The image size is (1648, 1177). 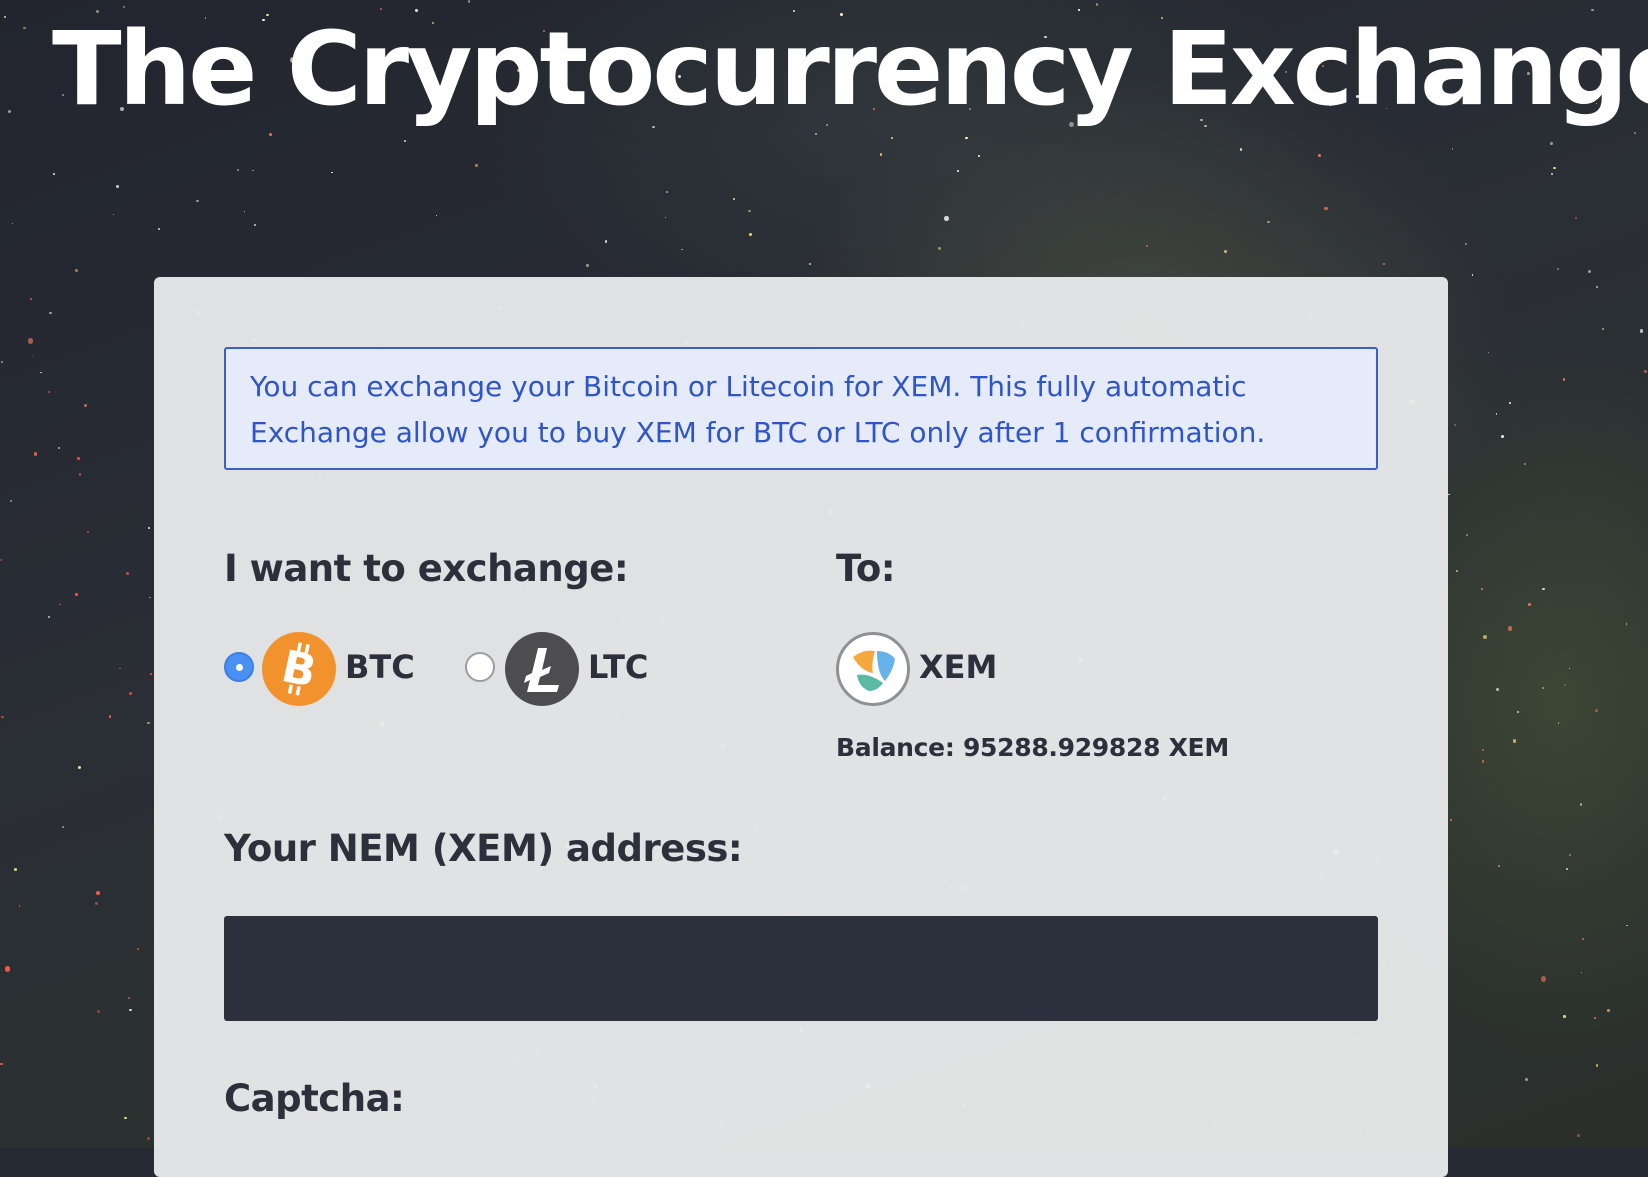 I want to click on nem-icon, so click(x=873, y=669).